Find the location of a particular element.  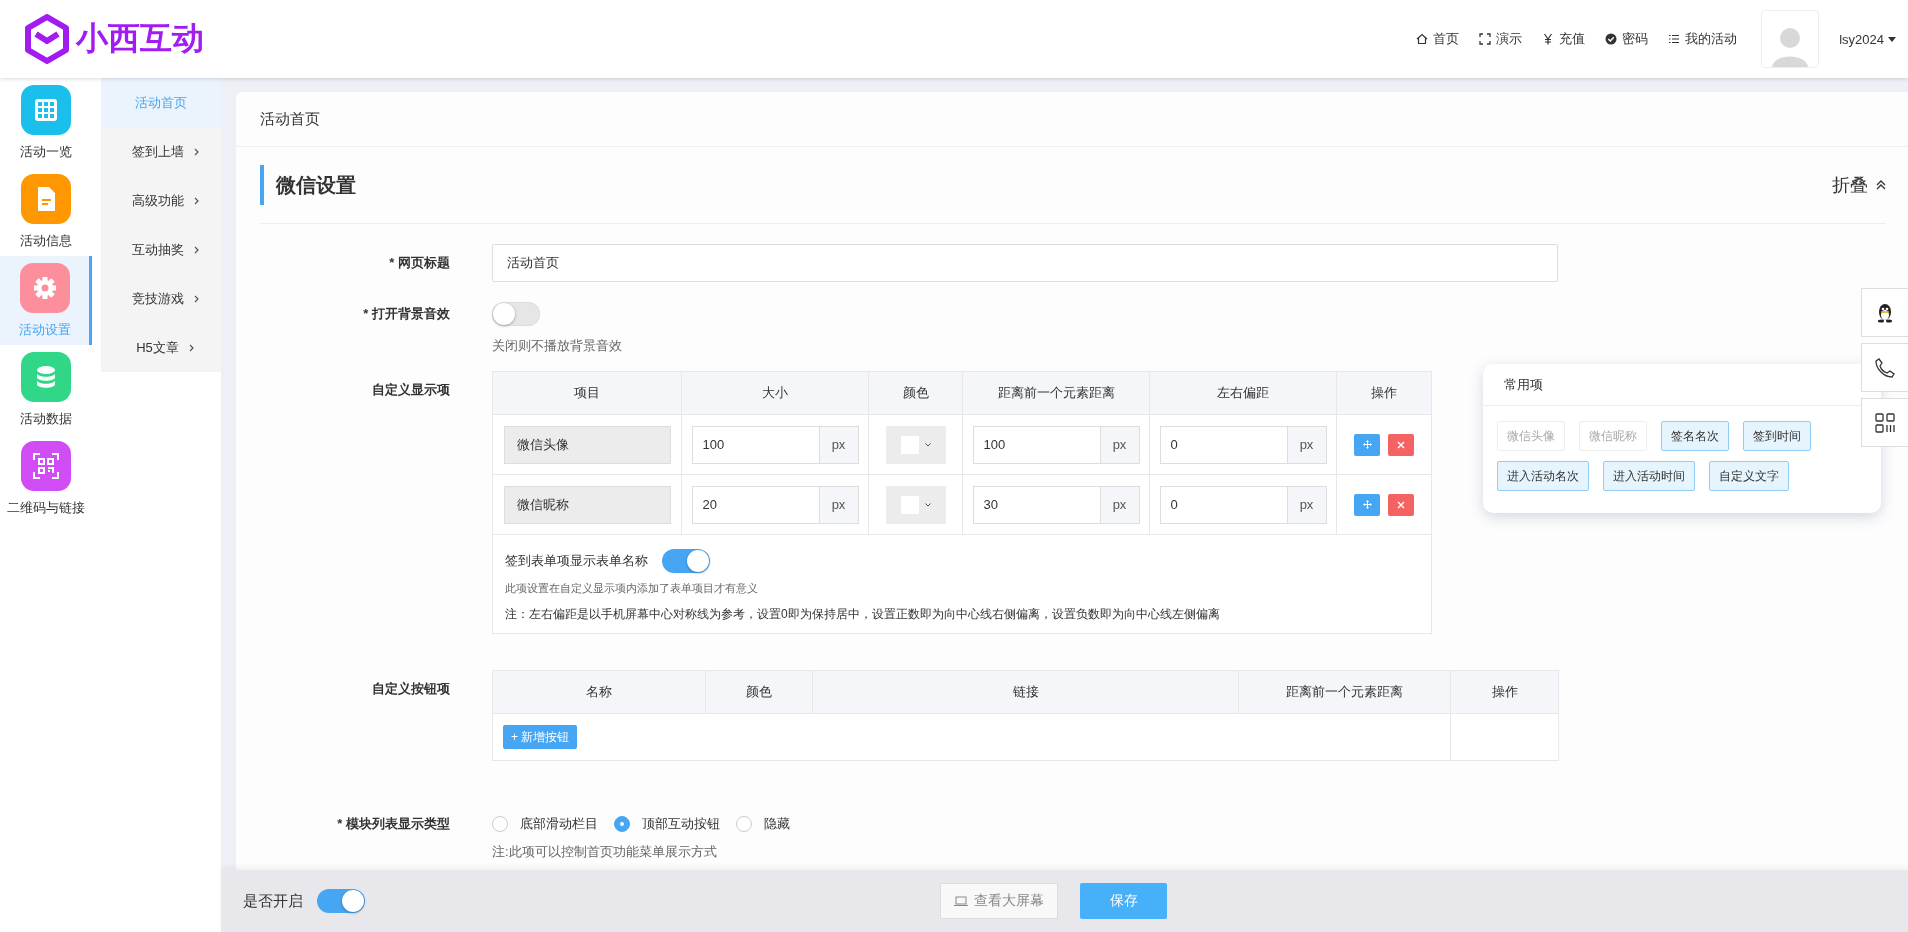

yen-icon is located at coordinates (1548, 39).